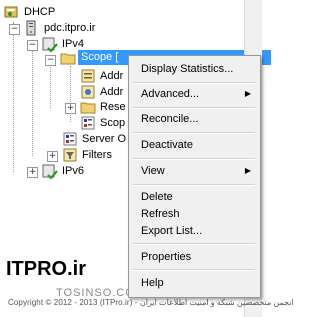 Image resolution: width=320 pixels, height=317 pixels. Describe the element at coordinates (194, 171) in the screenshot. I see `menu-item-view: View ▶` at that location.